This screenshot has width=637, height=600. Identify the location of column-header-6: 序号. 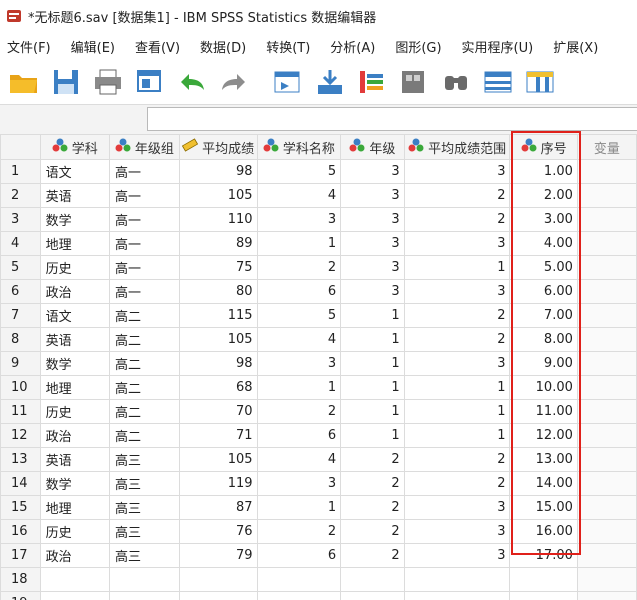
(543, 147).